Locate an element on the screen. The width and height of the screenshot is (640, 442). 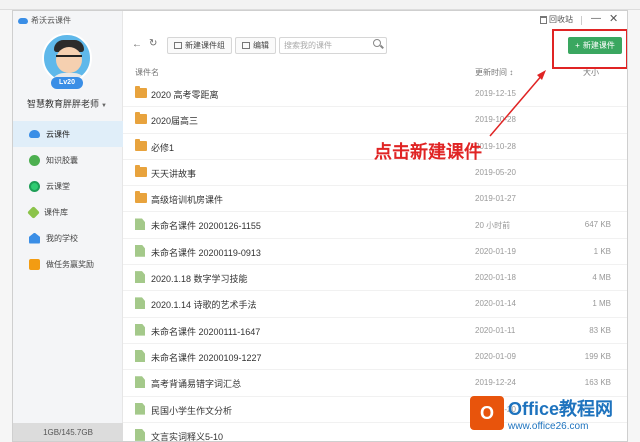
watermark-title: Office教程网 is located at coordinates (561, 408).